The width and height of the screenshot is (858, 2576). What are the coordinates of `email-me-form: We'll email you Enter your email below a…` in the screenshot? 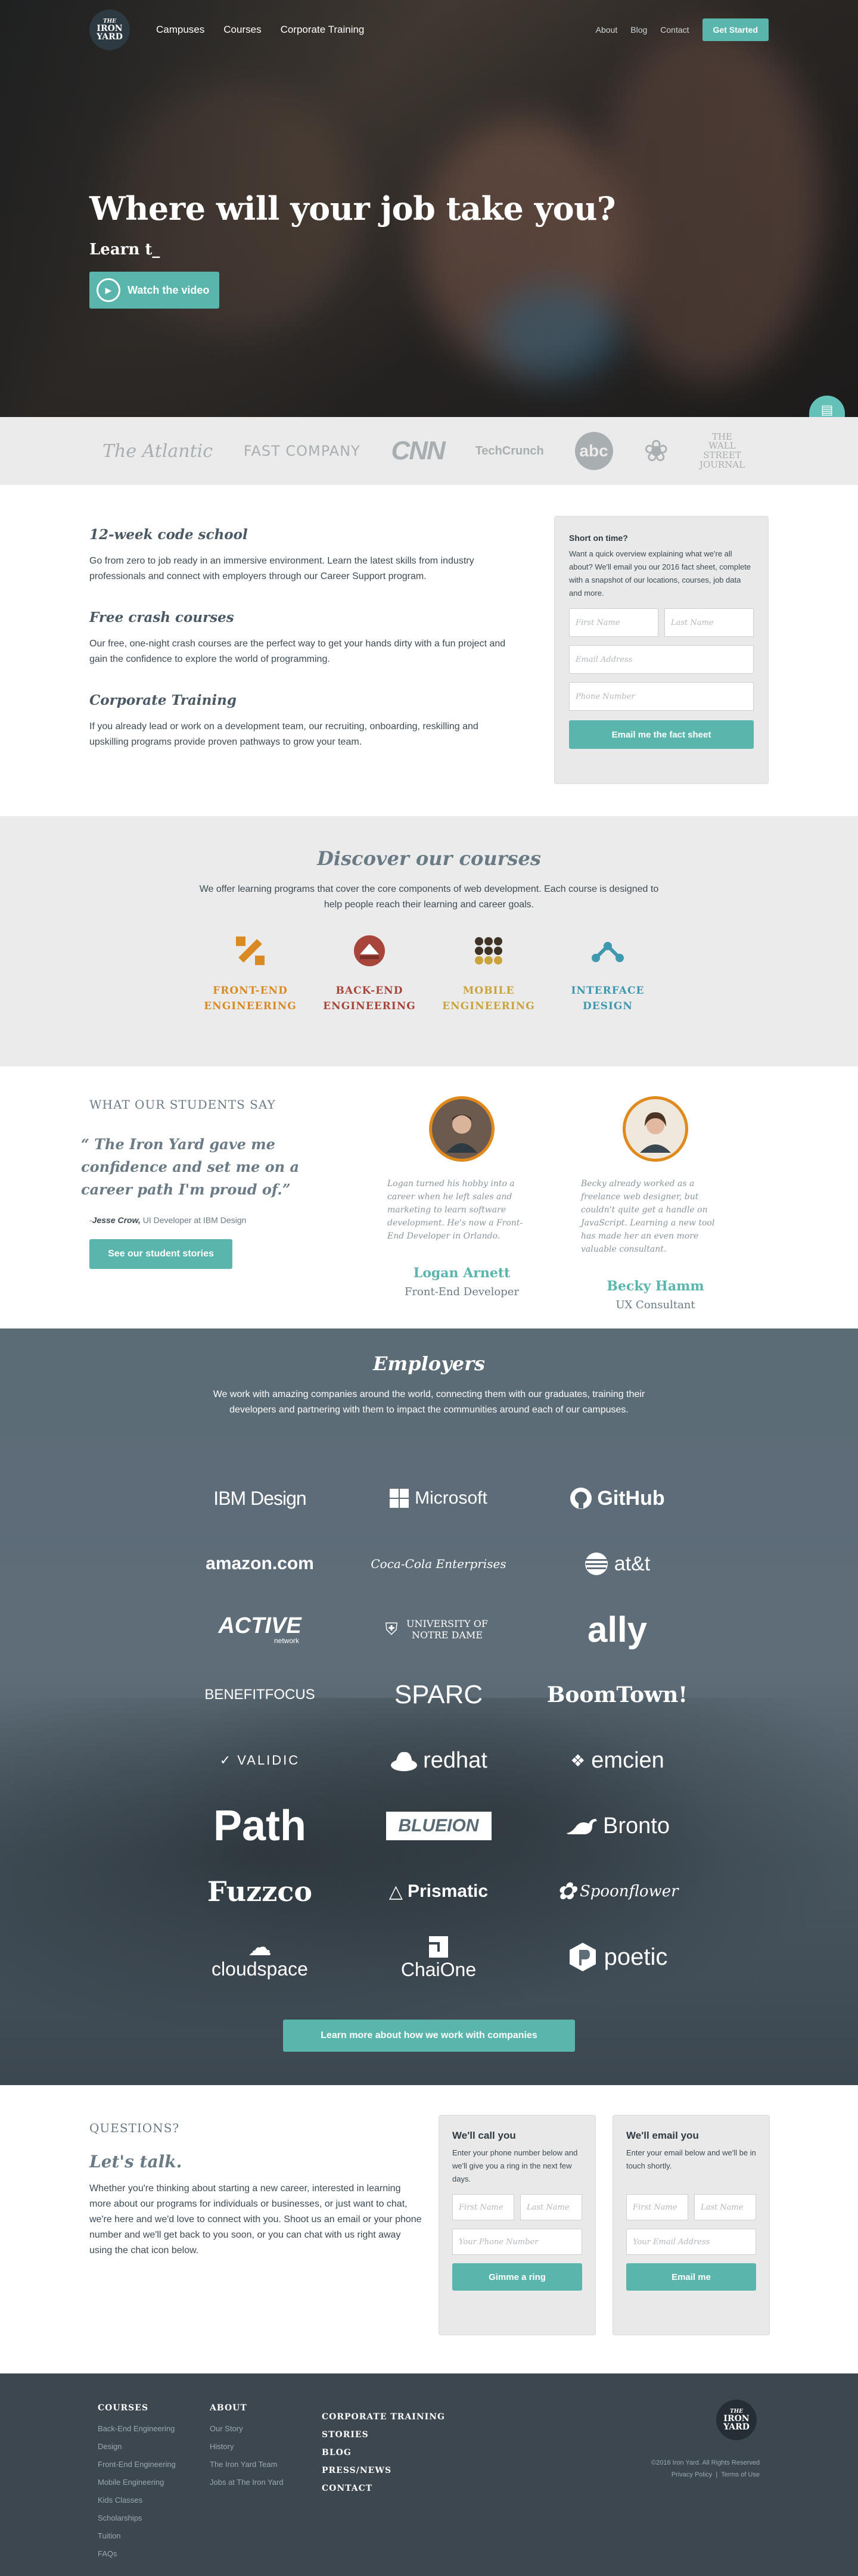 It's located at (691, 2225).